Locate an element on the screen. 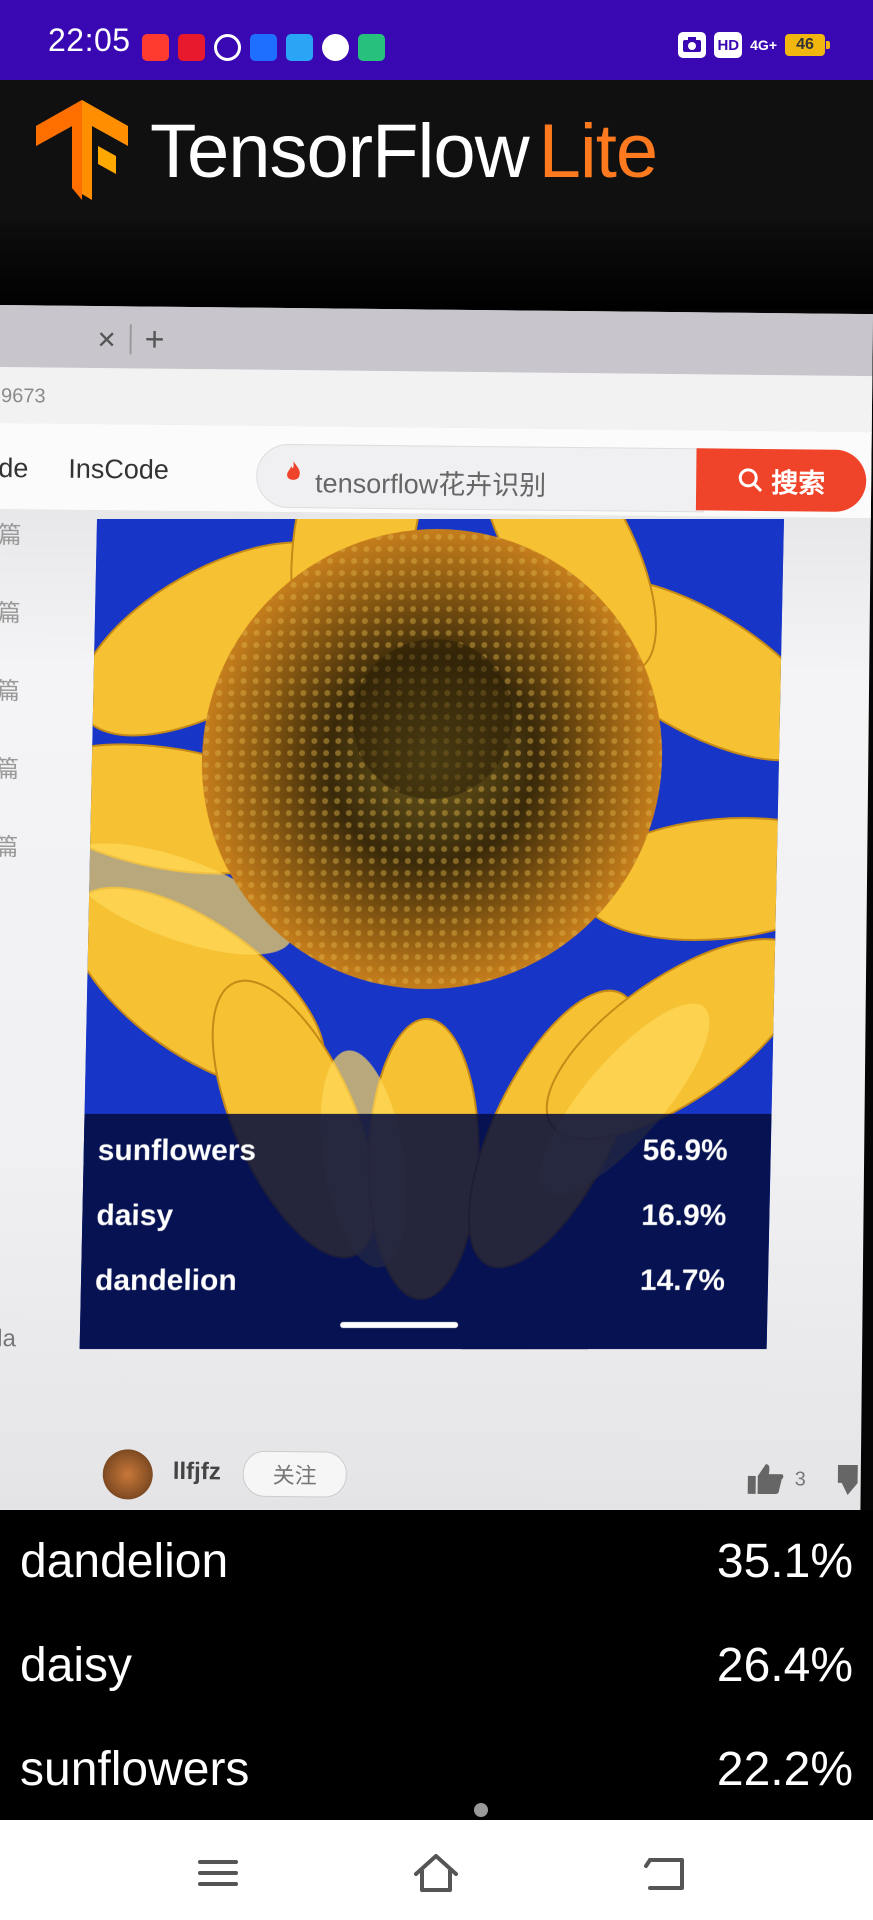  app-bar: TensorFlow Lite is located at coordinates (436, 150).